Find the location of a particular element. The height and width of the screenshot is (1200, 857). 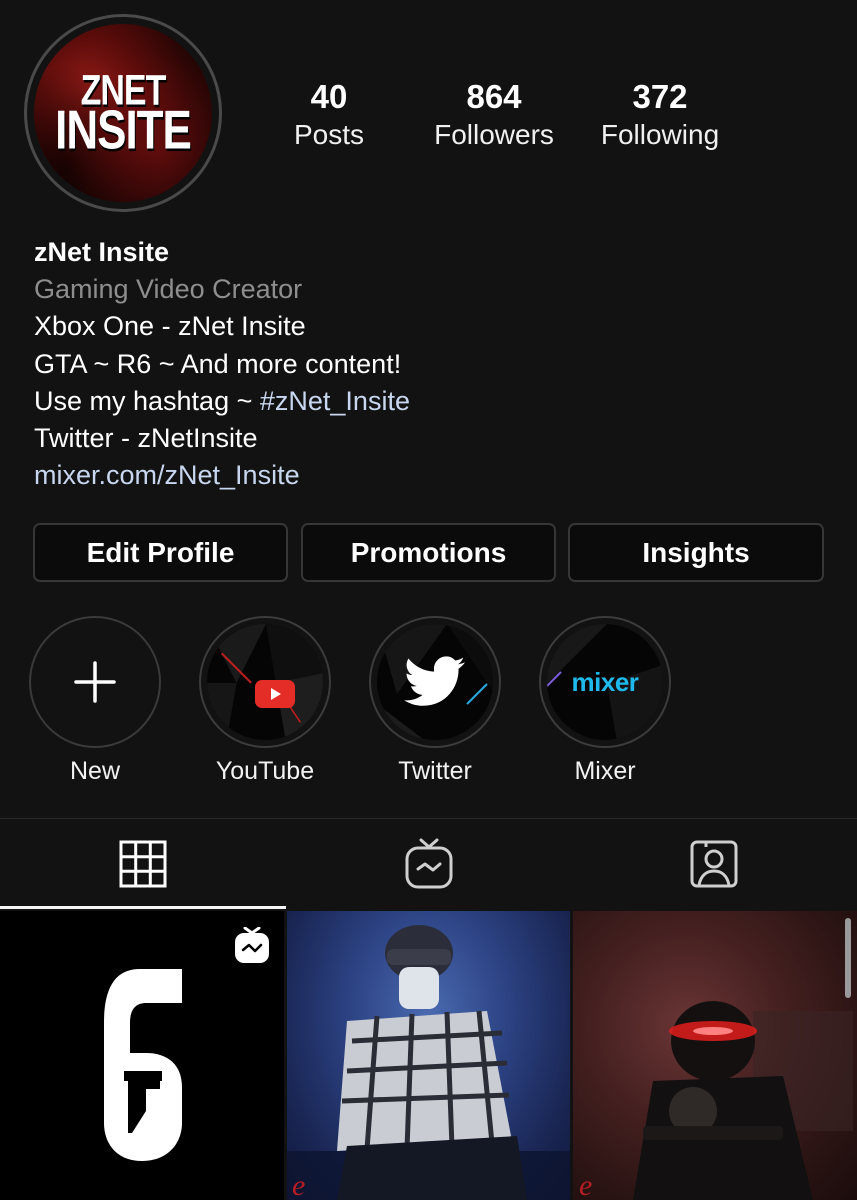

mixer-logo-icon: mixer is located at coordinates (605, 681).